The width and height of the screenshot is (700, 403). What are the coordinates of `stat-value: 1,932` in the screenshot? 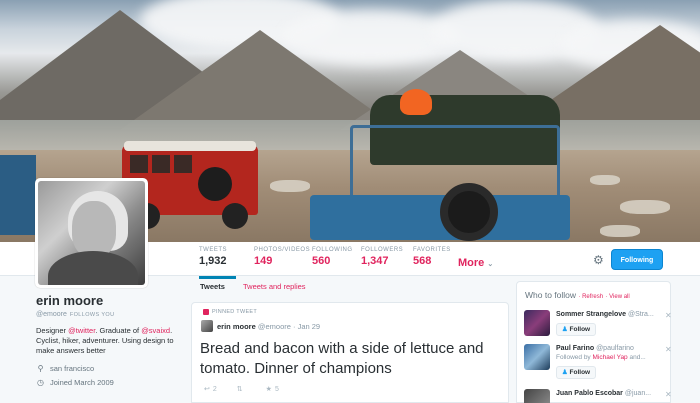 It's located at (213, 261).